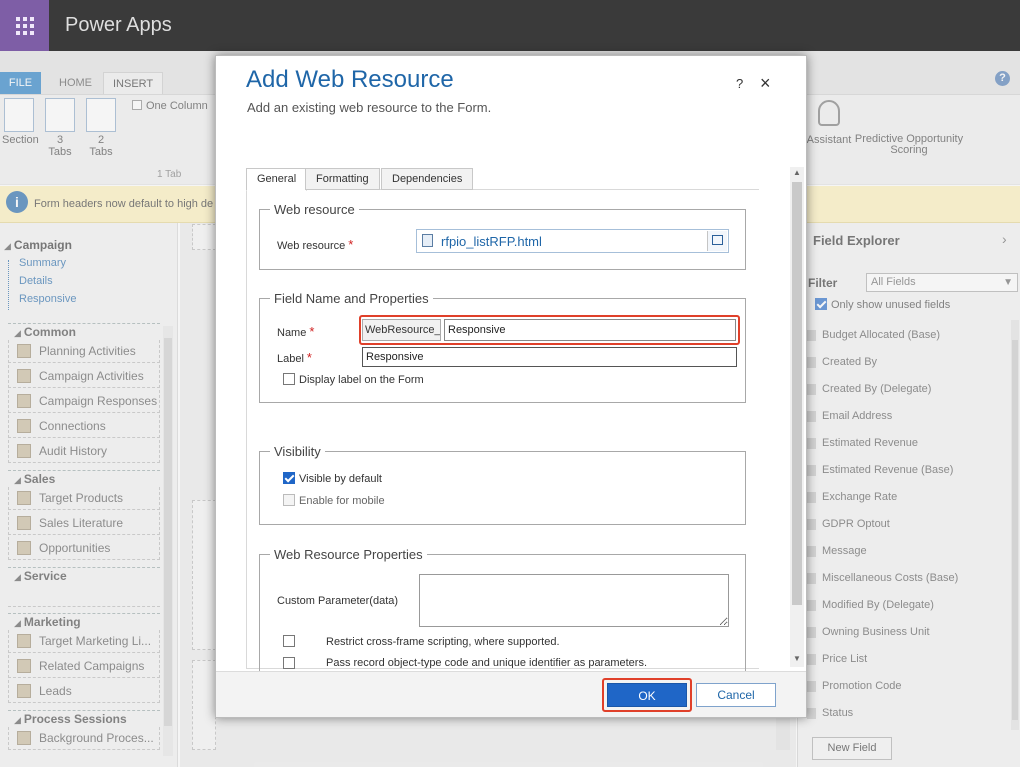 The image size is (1020, 767). What do you see at coordinates (797, 172) in the screenshot?
I see `scroll-up-icon: ▲` at bounding box center [797, 172].